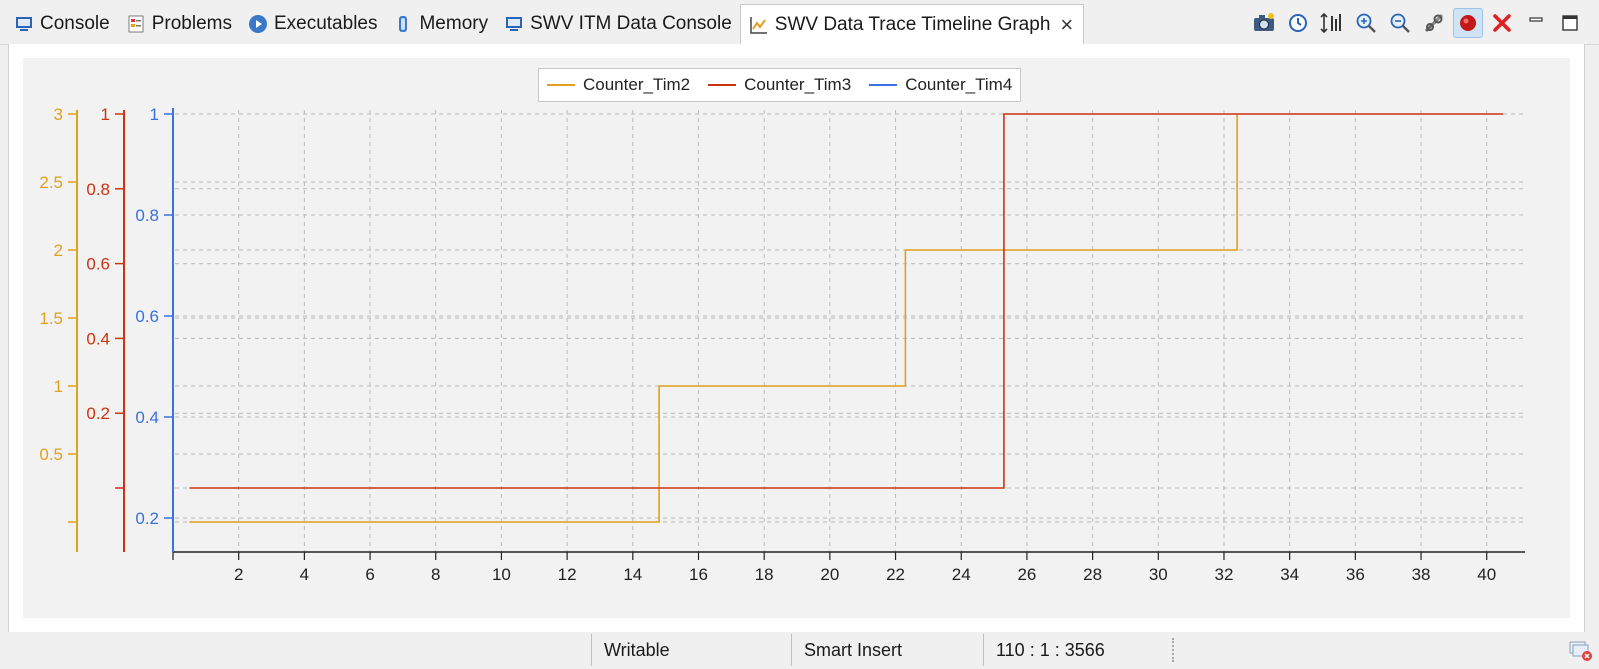 This screenshot has width=1599, height=669. Describe the element at coordinates (1092, 574) in the screenshot. I see `x-axis-tick-label: 28` at that location.